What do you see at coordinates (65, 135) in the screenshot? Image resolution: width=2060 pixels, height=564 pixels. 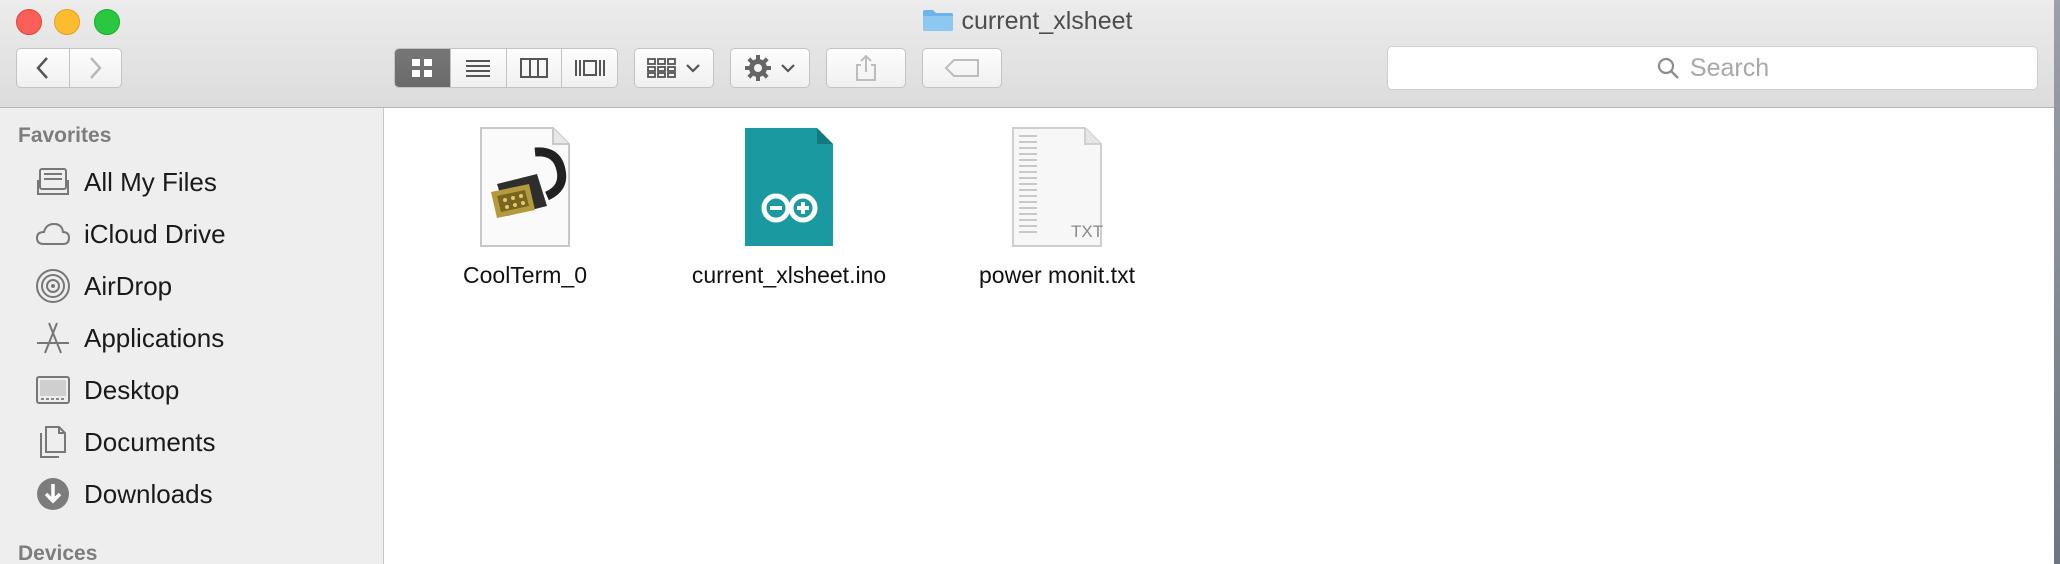 I see `favorites-header: Favorites` at bounding box center [65, 135].